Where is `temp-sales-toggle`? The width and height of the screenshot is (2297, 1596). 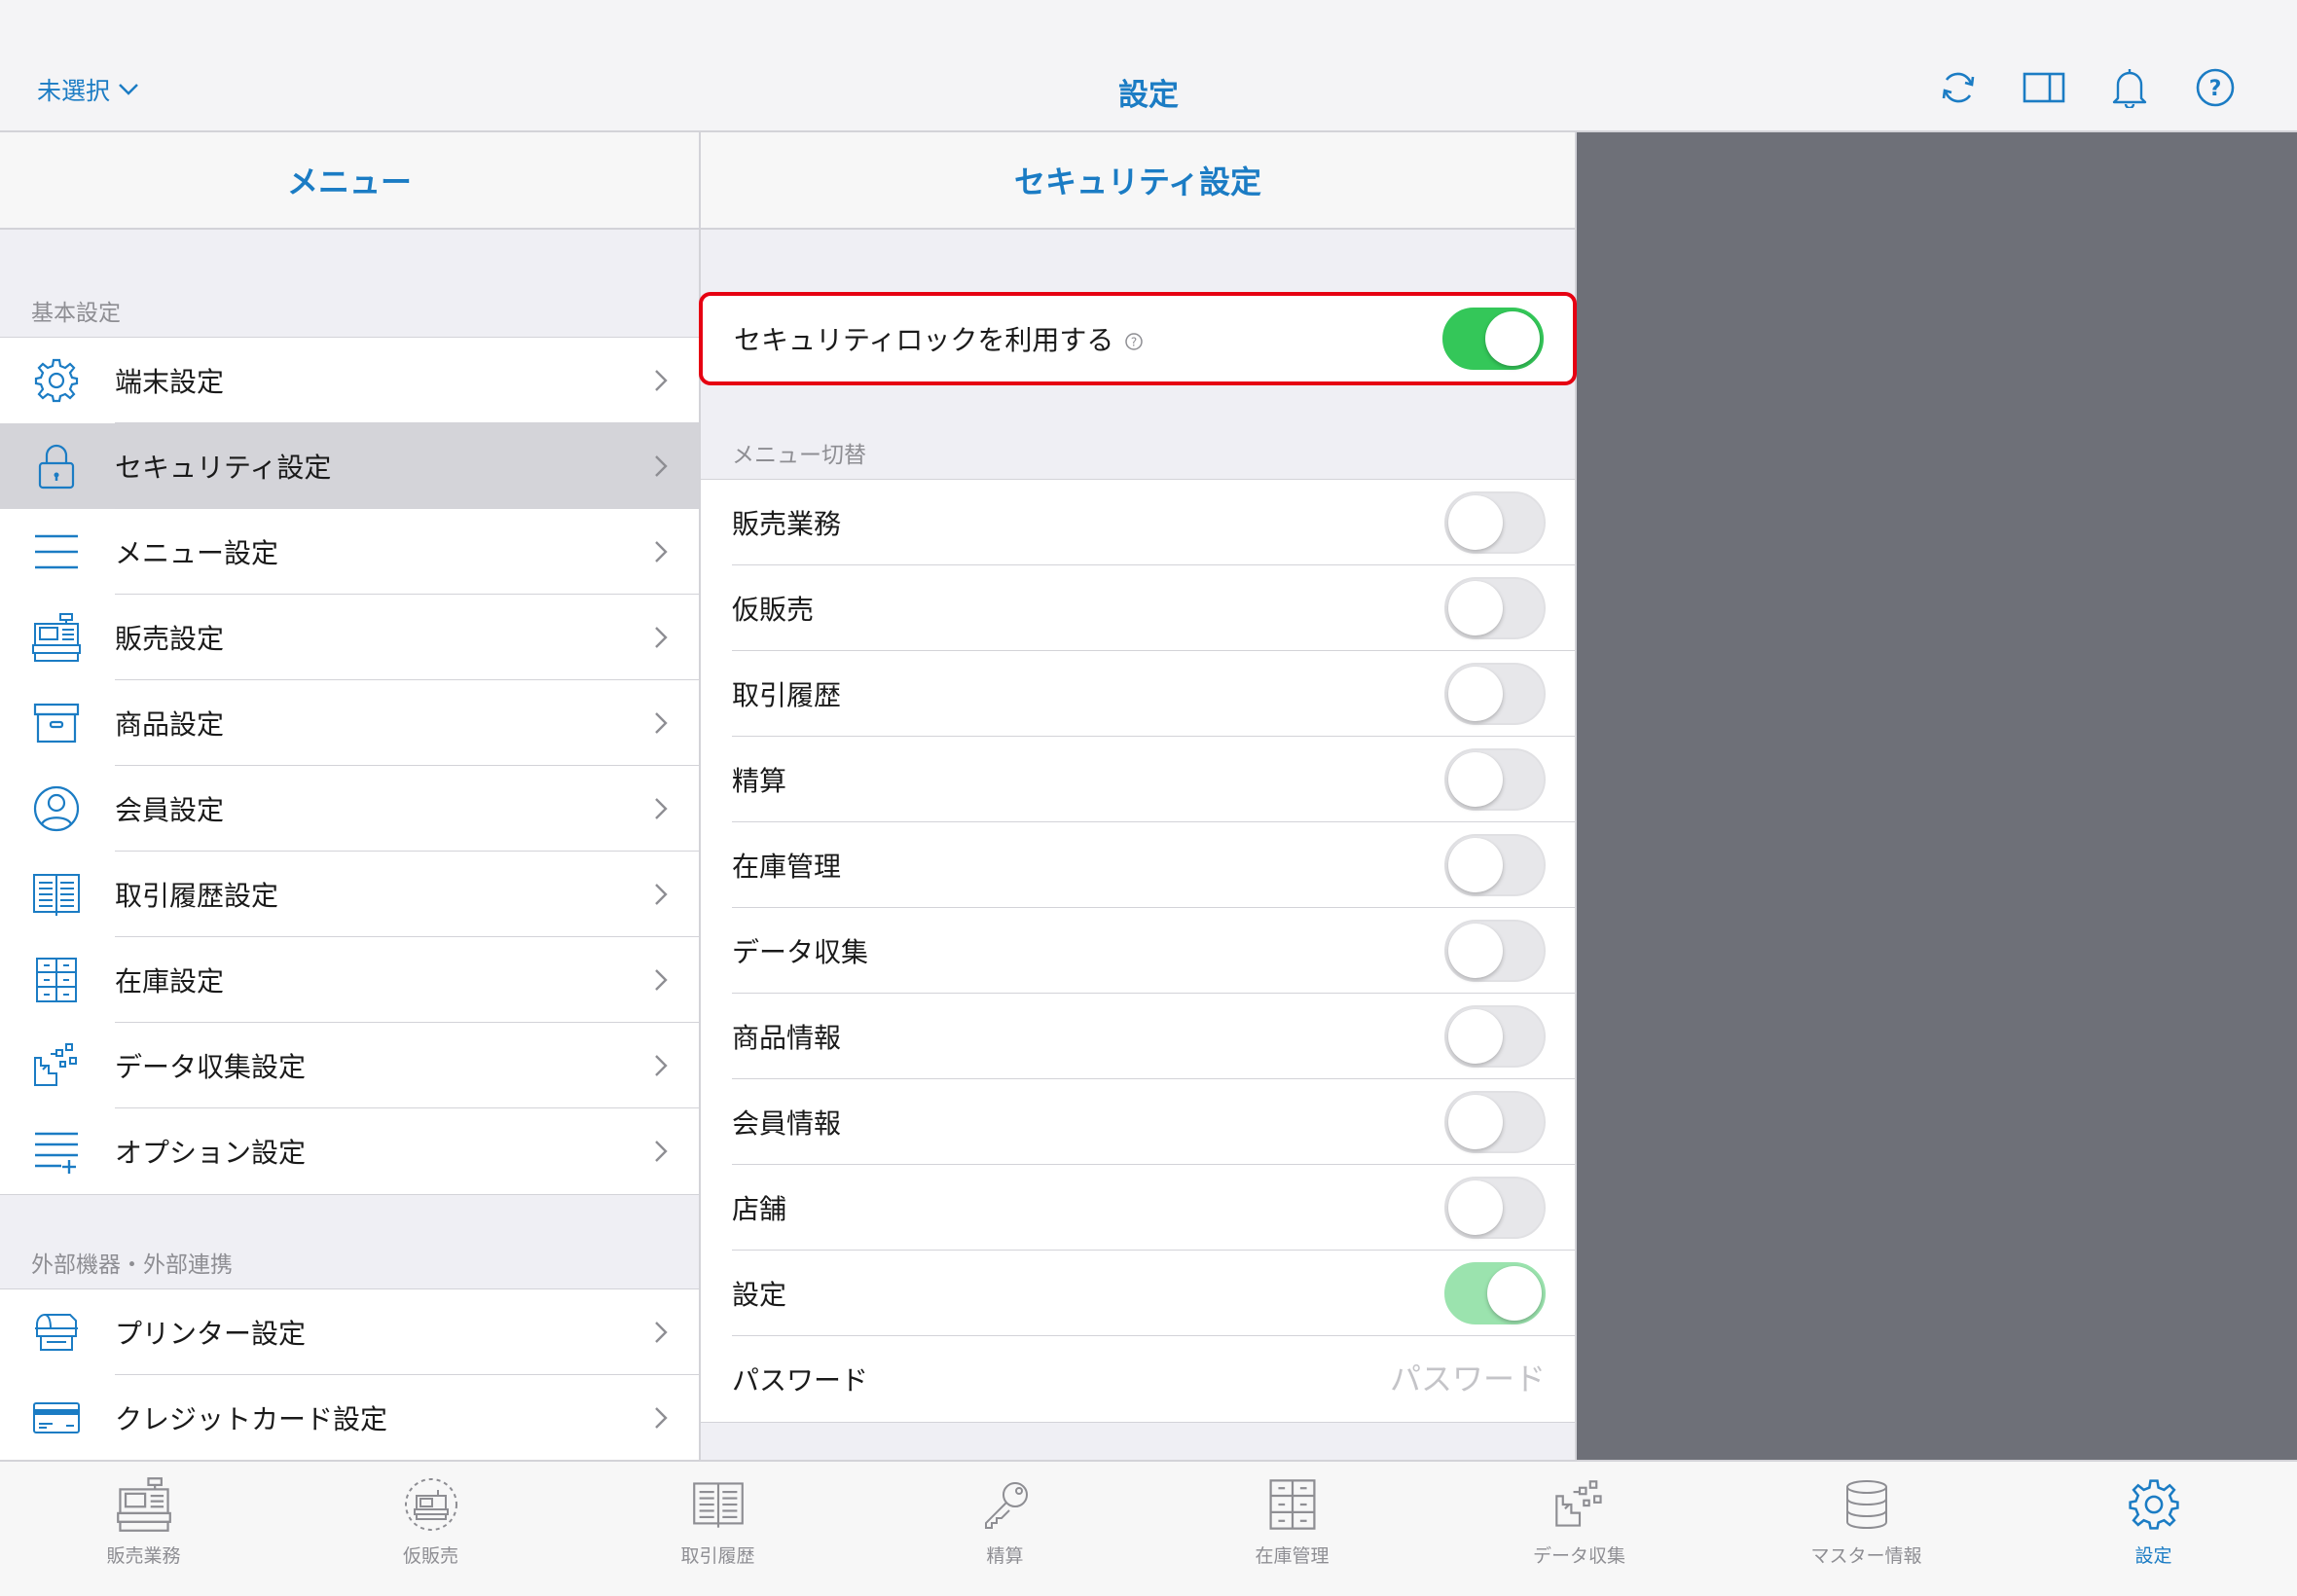 temp-sales-toggle is located at coordinates (1495, 608).